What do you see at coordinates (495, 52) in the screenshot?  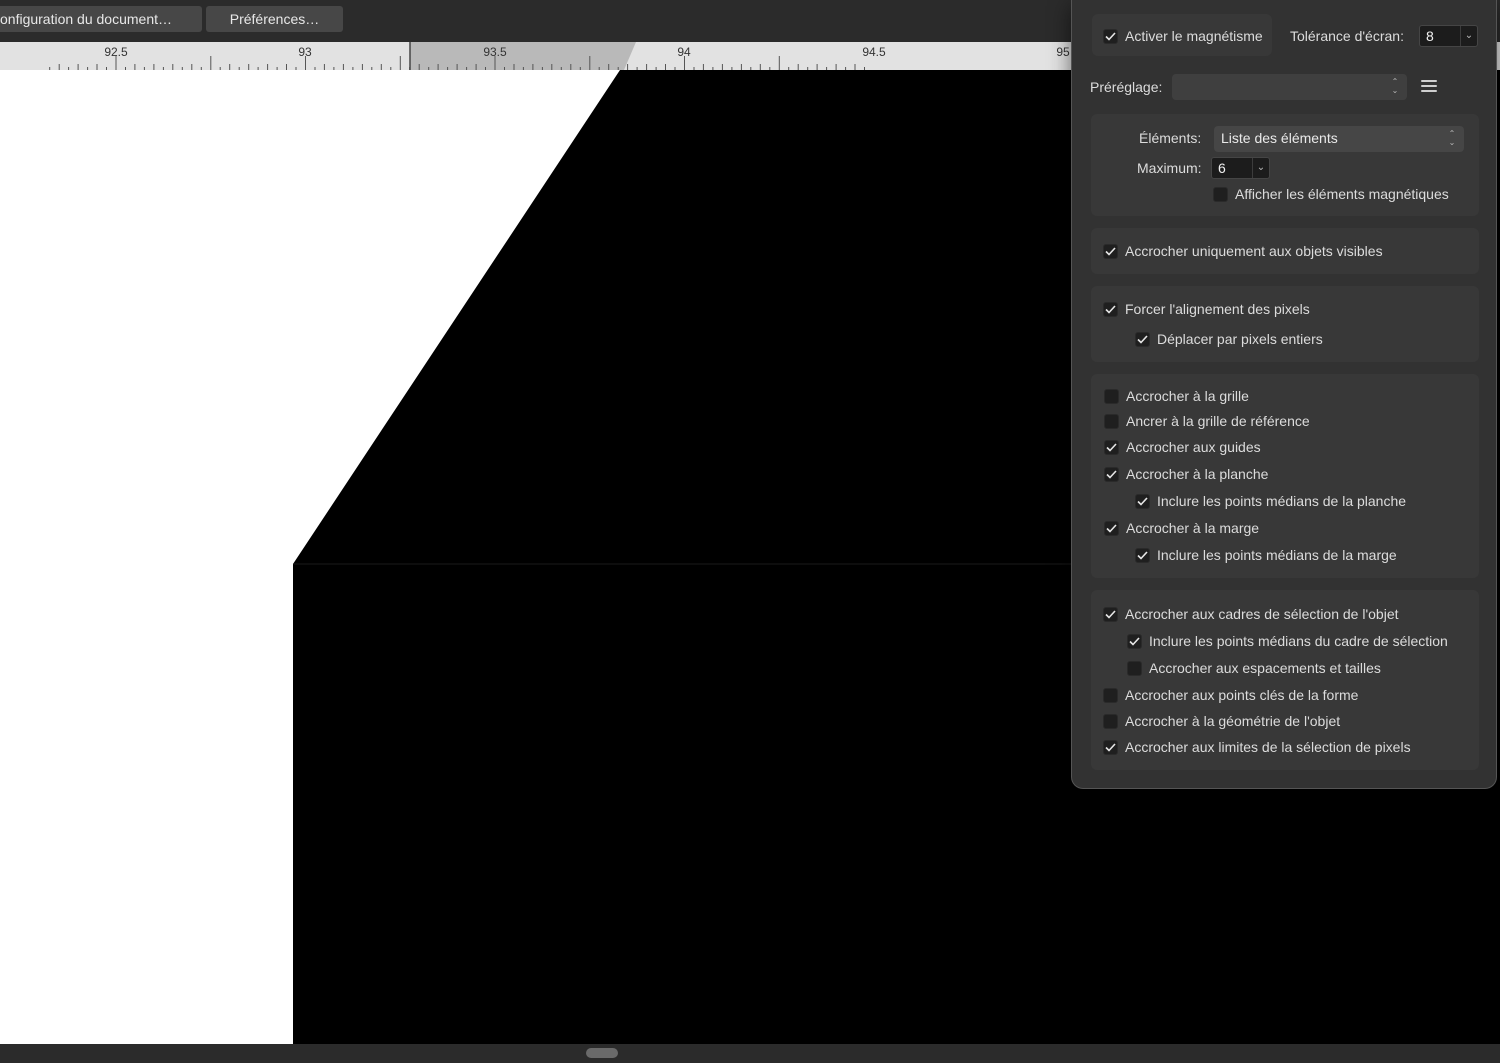 I see `ruler-label: 93.5` at bounding box center [495, 52].